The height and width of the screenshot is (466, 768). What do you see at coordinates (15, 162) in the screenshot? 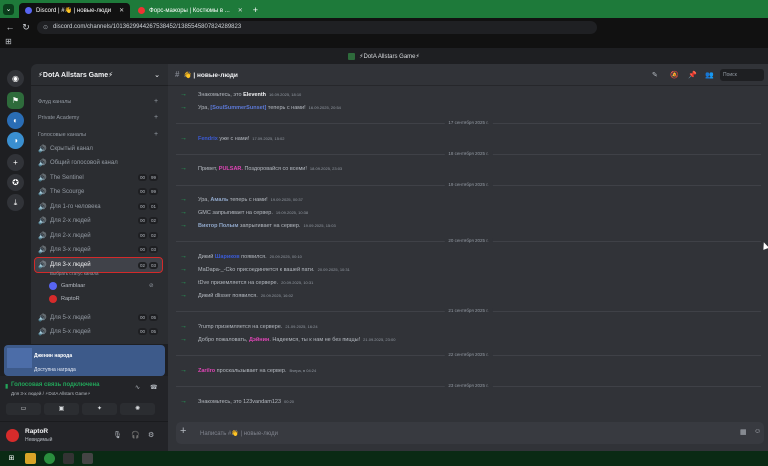
I see `add-server-icon: +` at bounding box center [15, 162].